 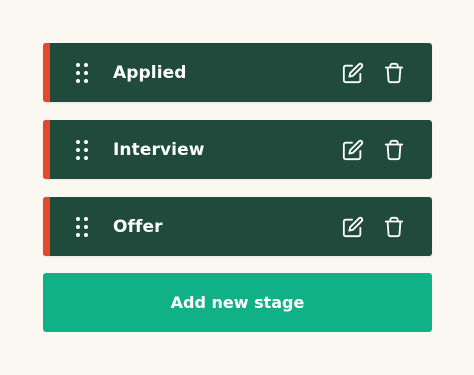 I want to click on stage-name: Offer, so click(x=138, y=226).